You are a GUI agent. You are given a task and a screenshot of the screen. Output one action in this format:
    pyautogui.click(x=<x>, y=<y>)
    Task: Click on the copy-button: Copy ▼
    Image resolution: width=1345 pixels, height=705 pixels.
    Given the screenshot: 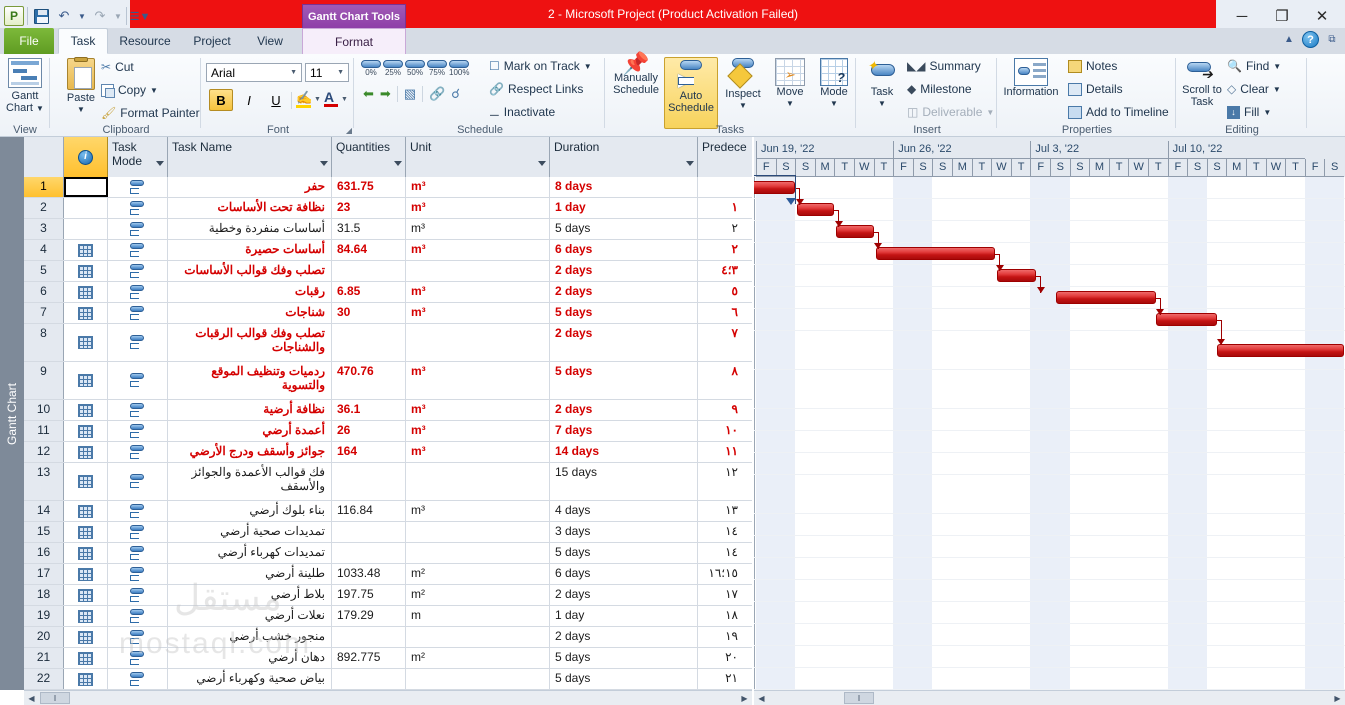 What is the action you would take?
    pyautogui.click(x=129, y=90)
    